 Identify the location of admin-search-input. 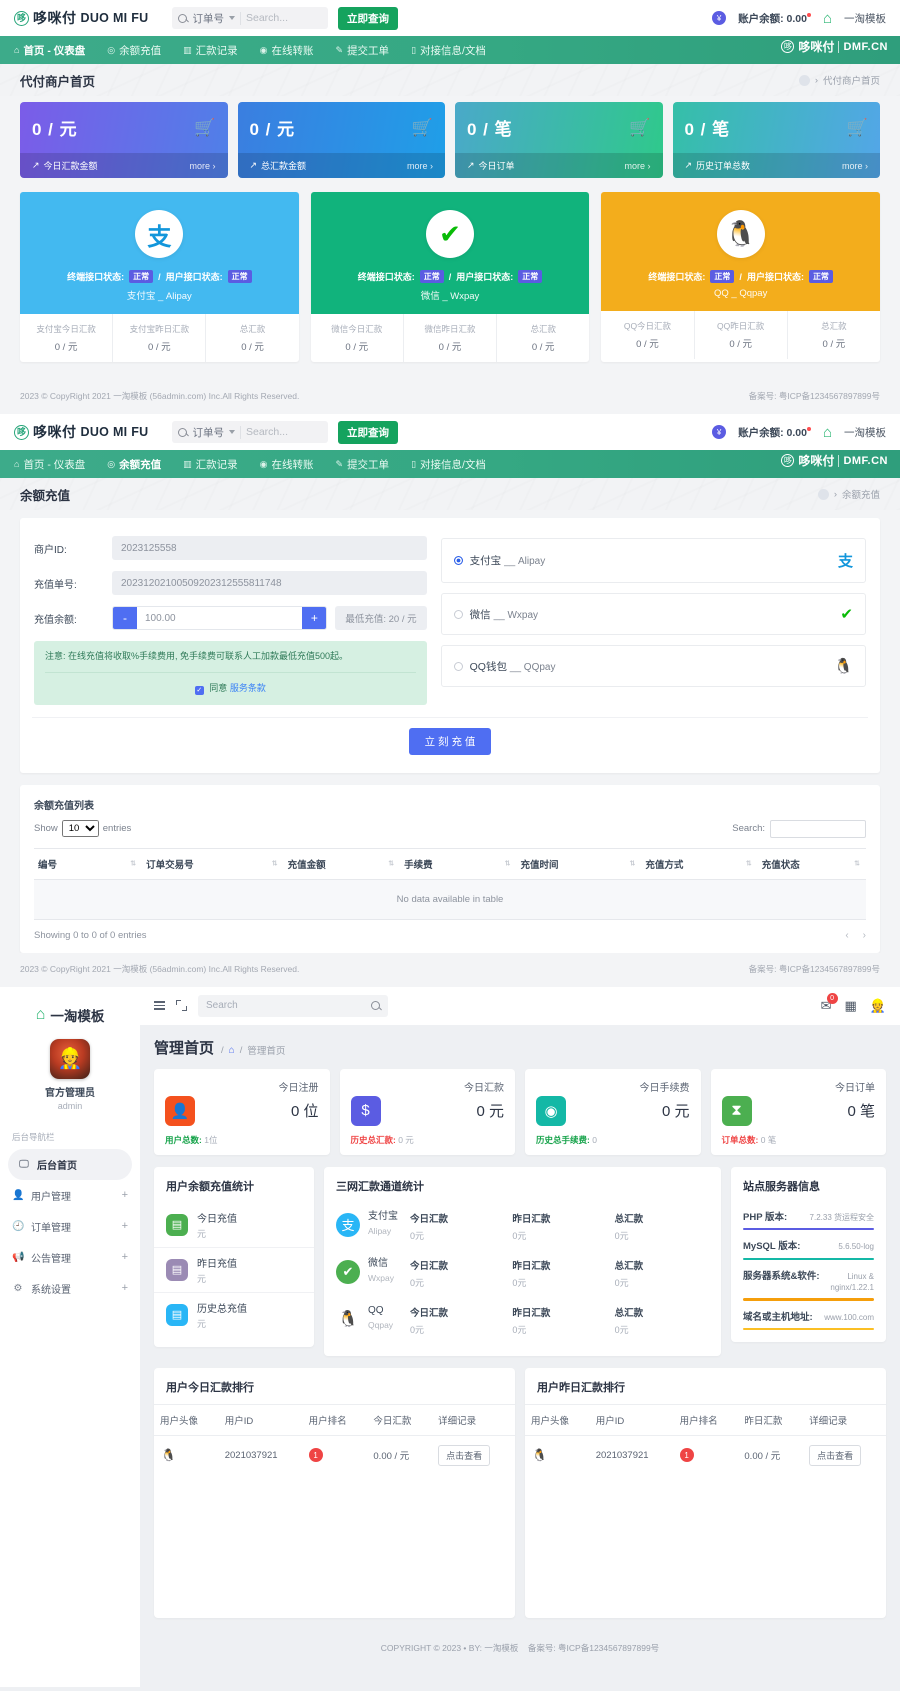
(288, 1005).